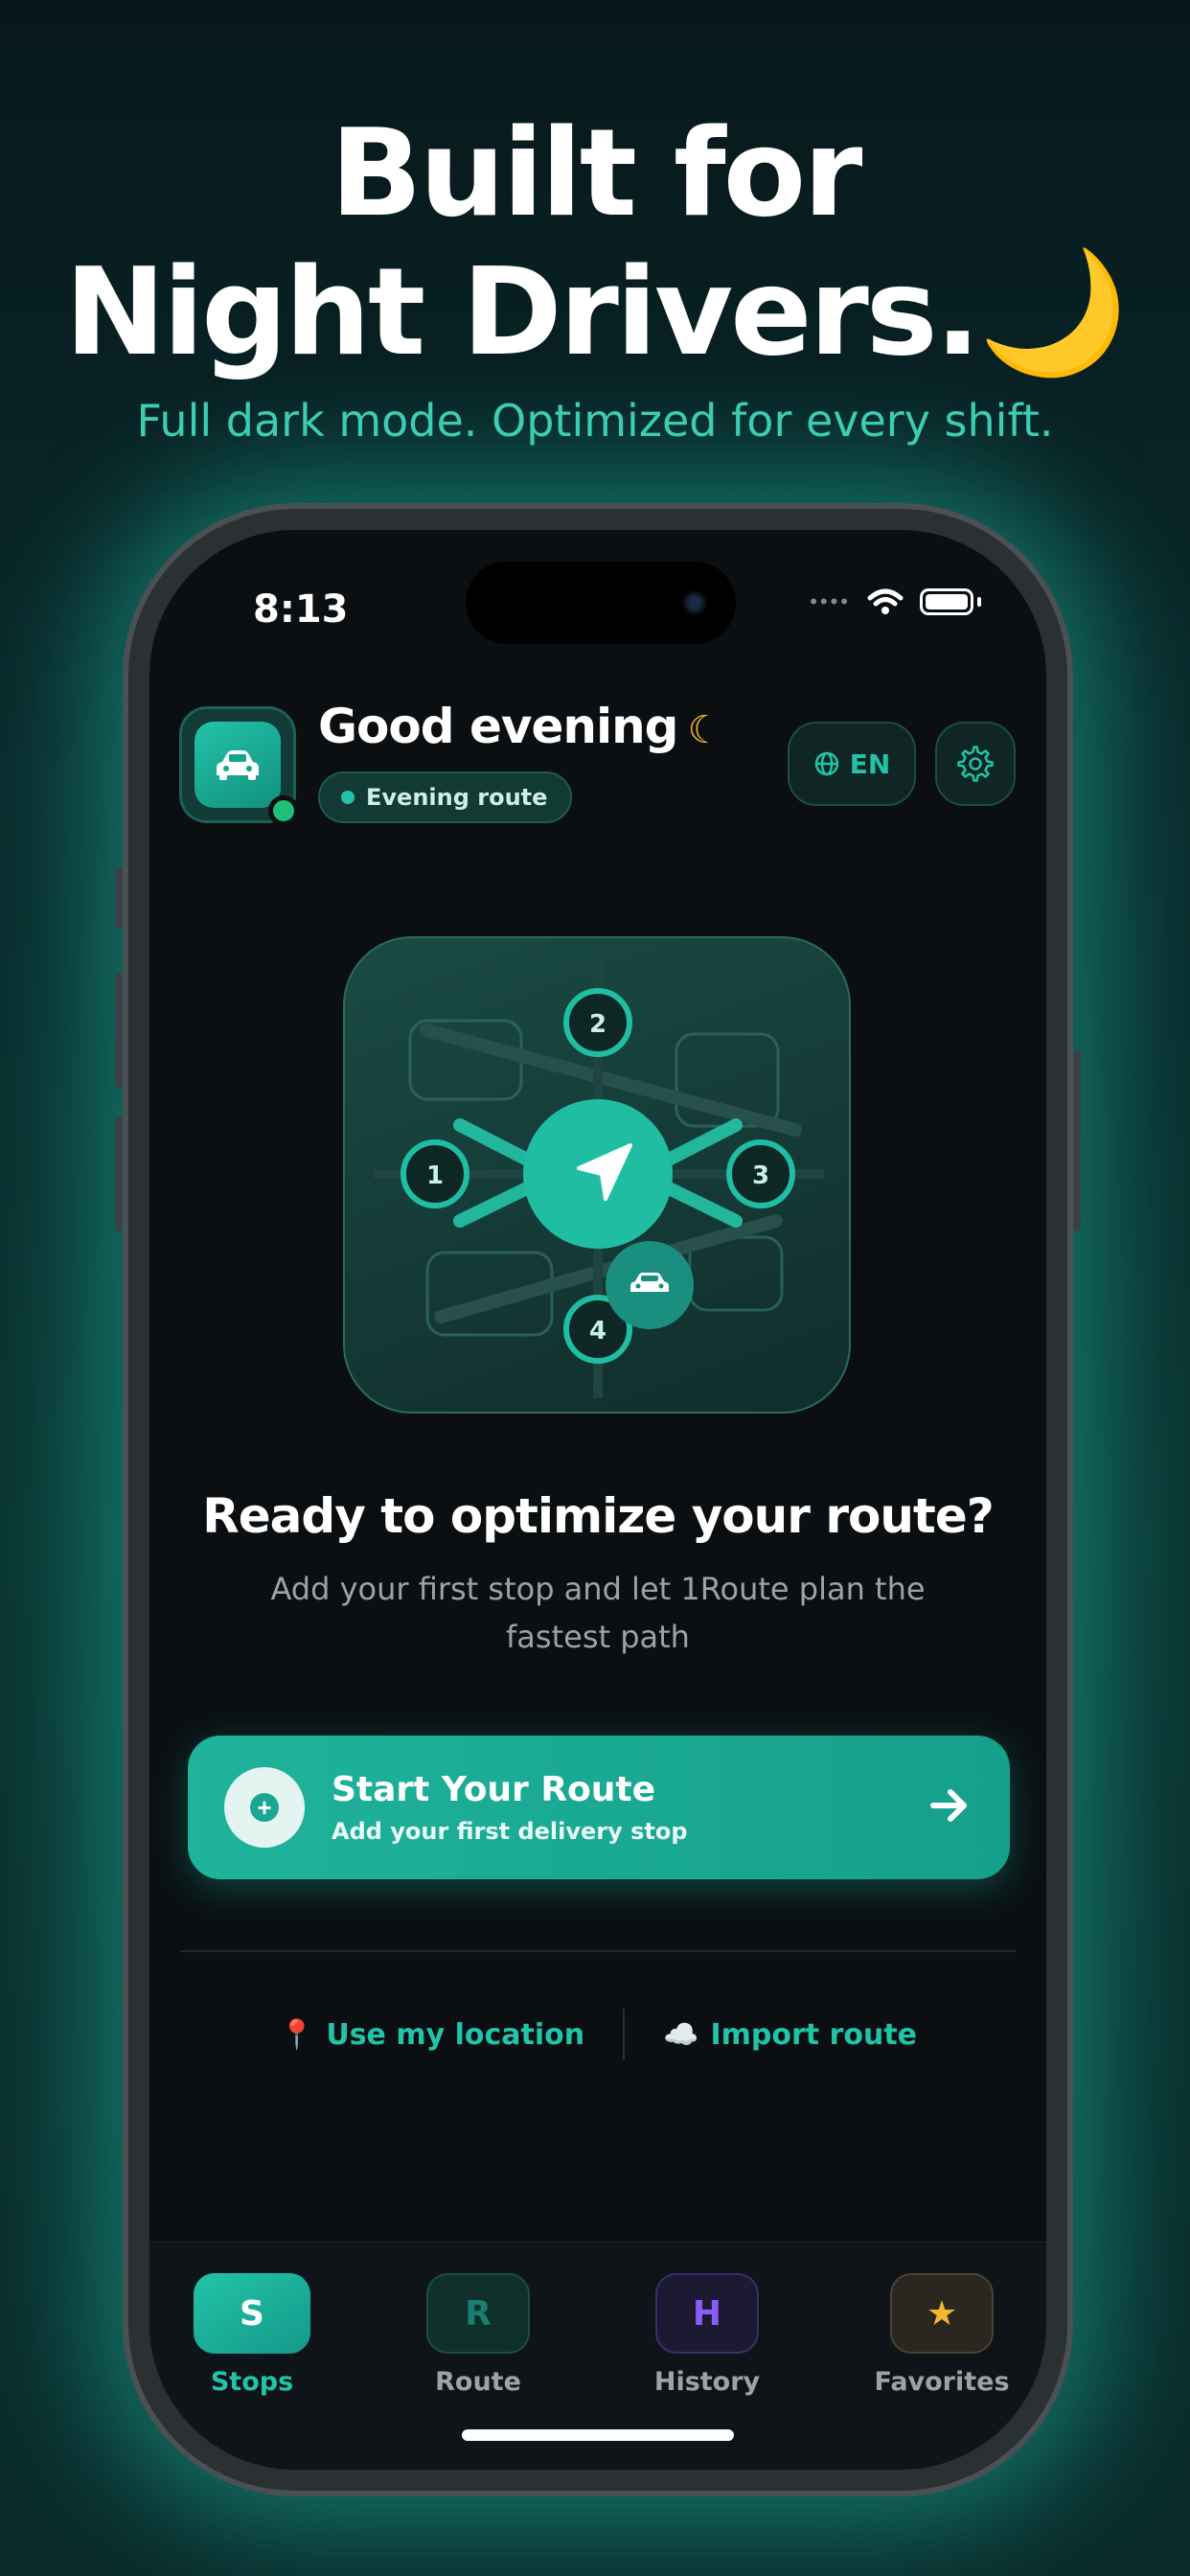 The image size is (1190, 2576). Describe the element at coordinates (826, 763) in the screenshot. I see `globe-icon` at that location.